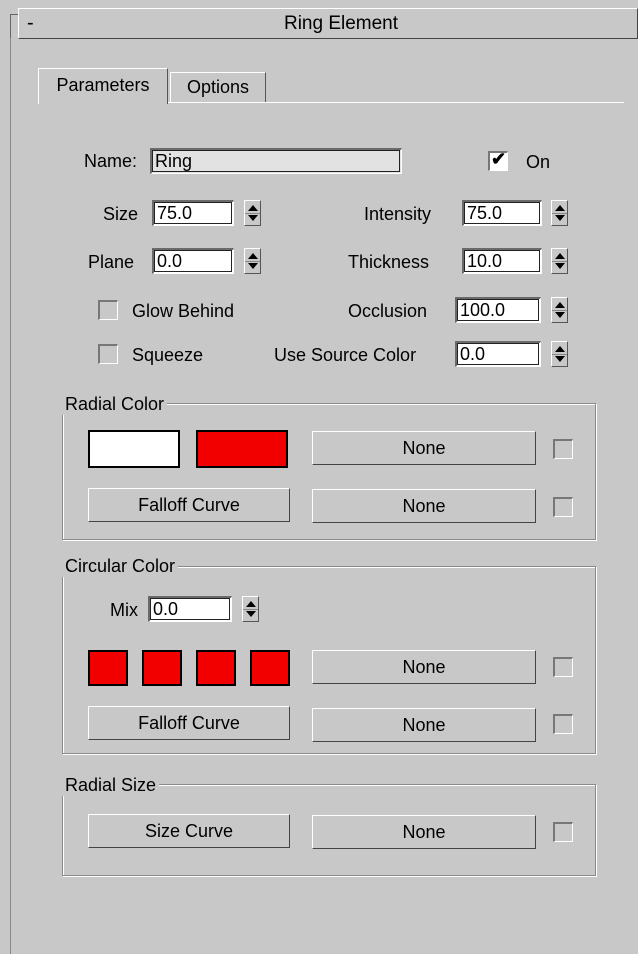  Describe the element at coordinates (389, 262) in the screenshot. I see `thickness-label: Thickness` at that location.